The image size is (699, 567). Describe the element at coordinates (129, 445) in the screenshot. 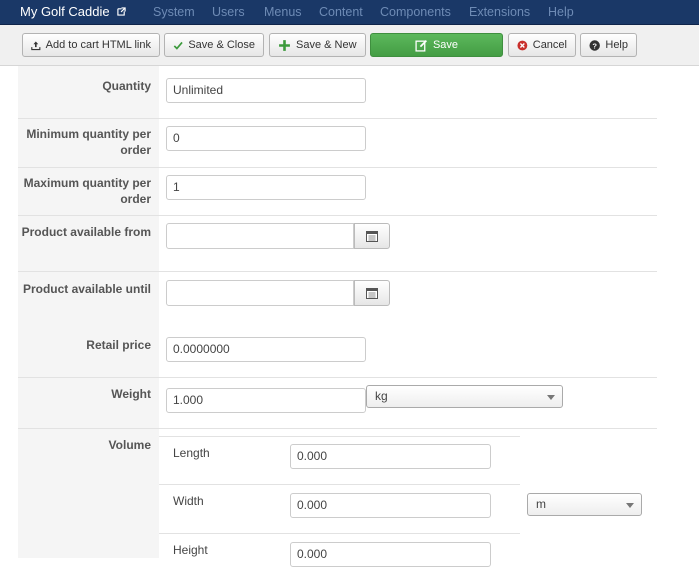

I see `volume-label: Volume` at that location.